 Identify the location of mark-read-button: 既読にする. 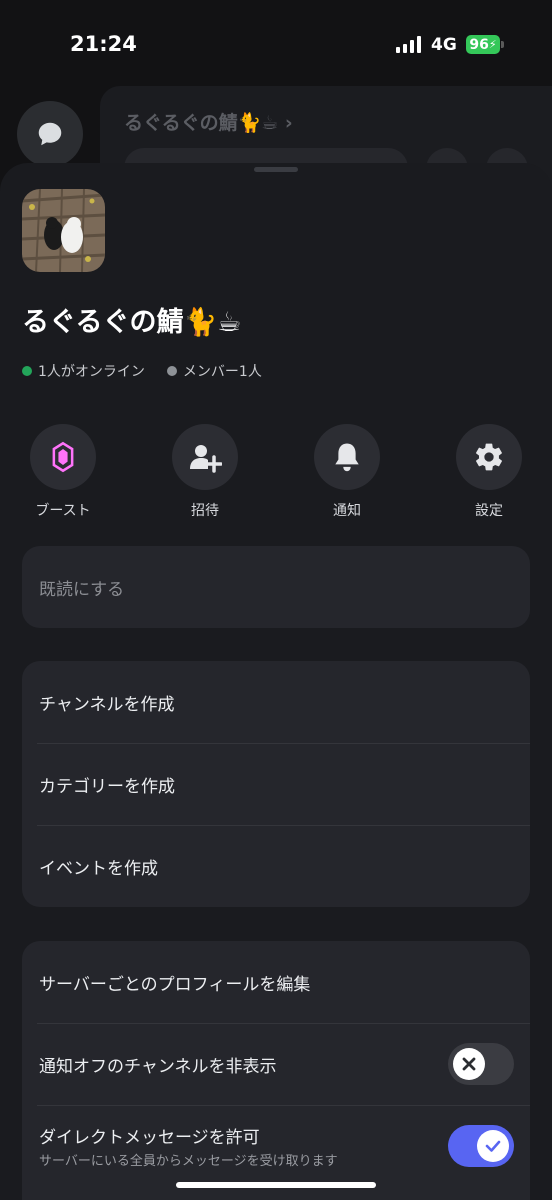
(276, 587).